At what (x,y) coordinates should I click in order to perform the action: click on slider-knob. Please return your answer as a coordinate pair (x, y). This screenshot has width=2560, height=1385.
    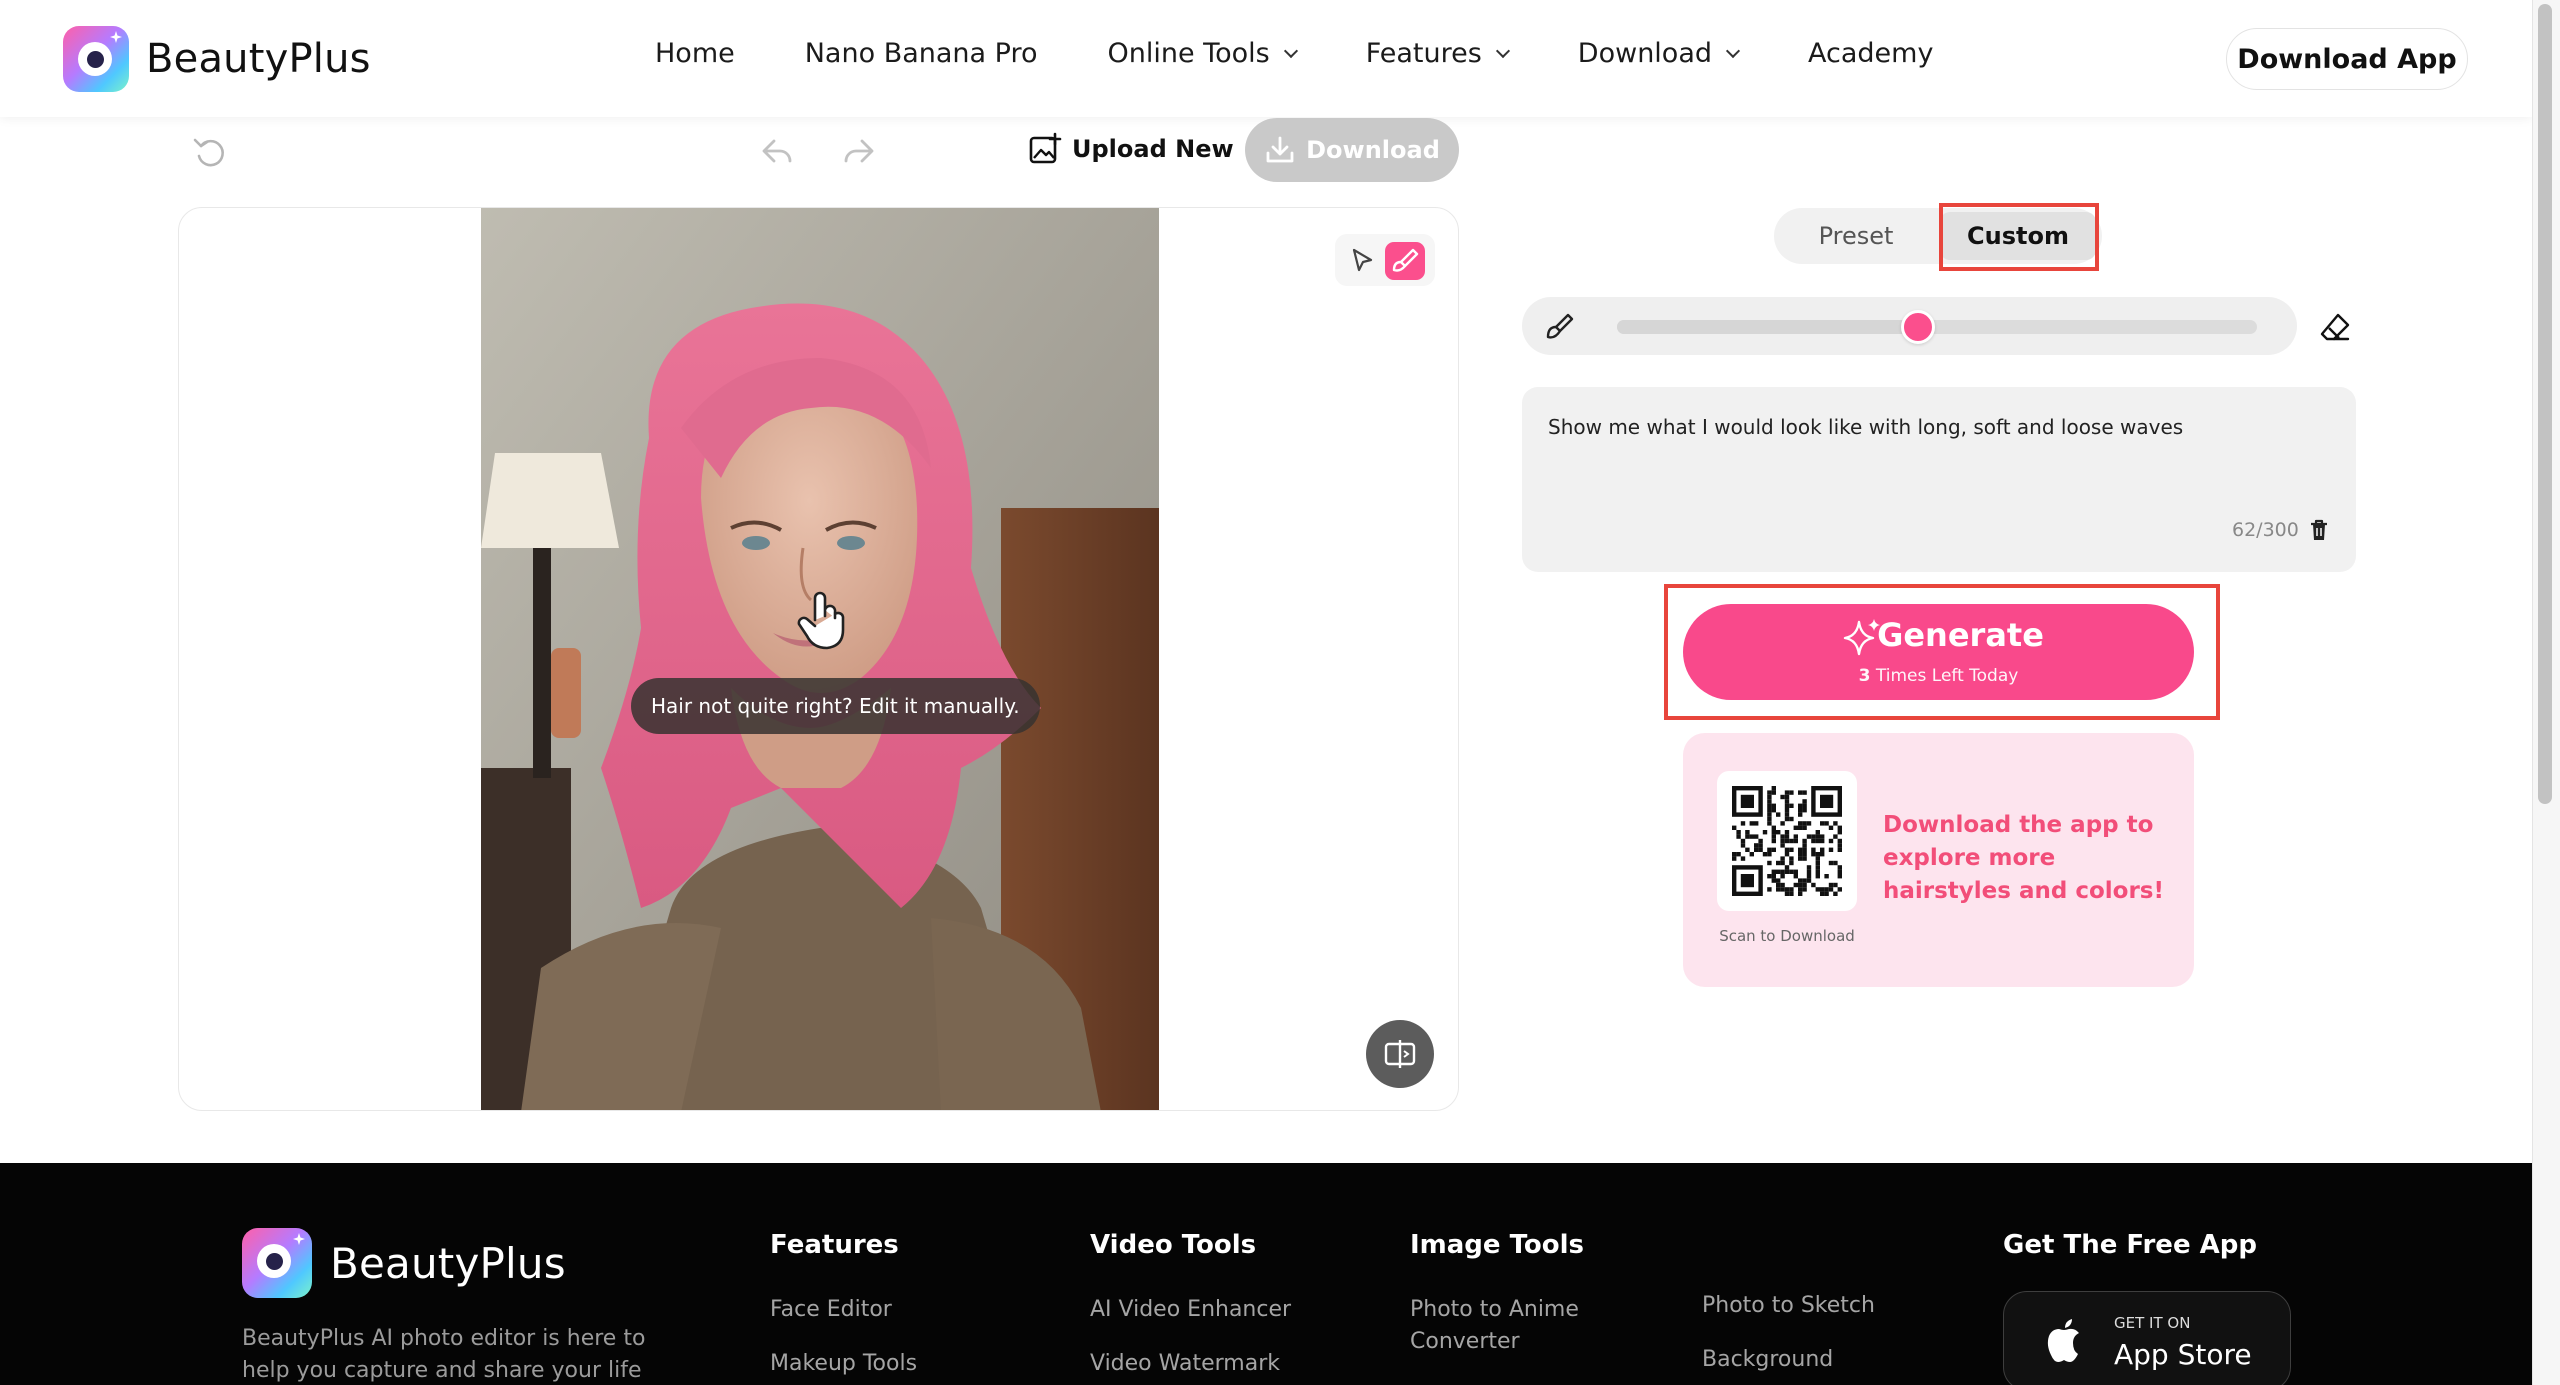
    Looking at the image, I should click on (1917, 327).